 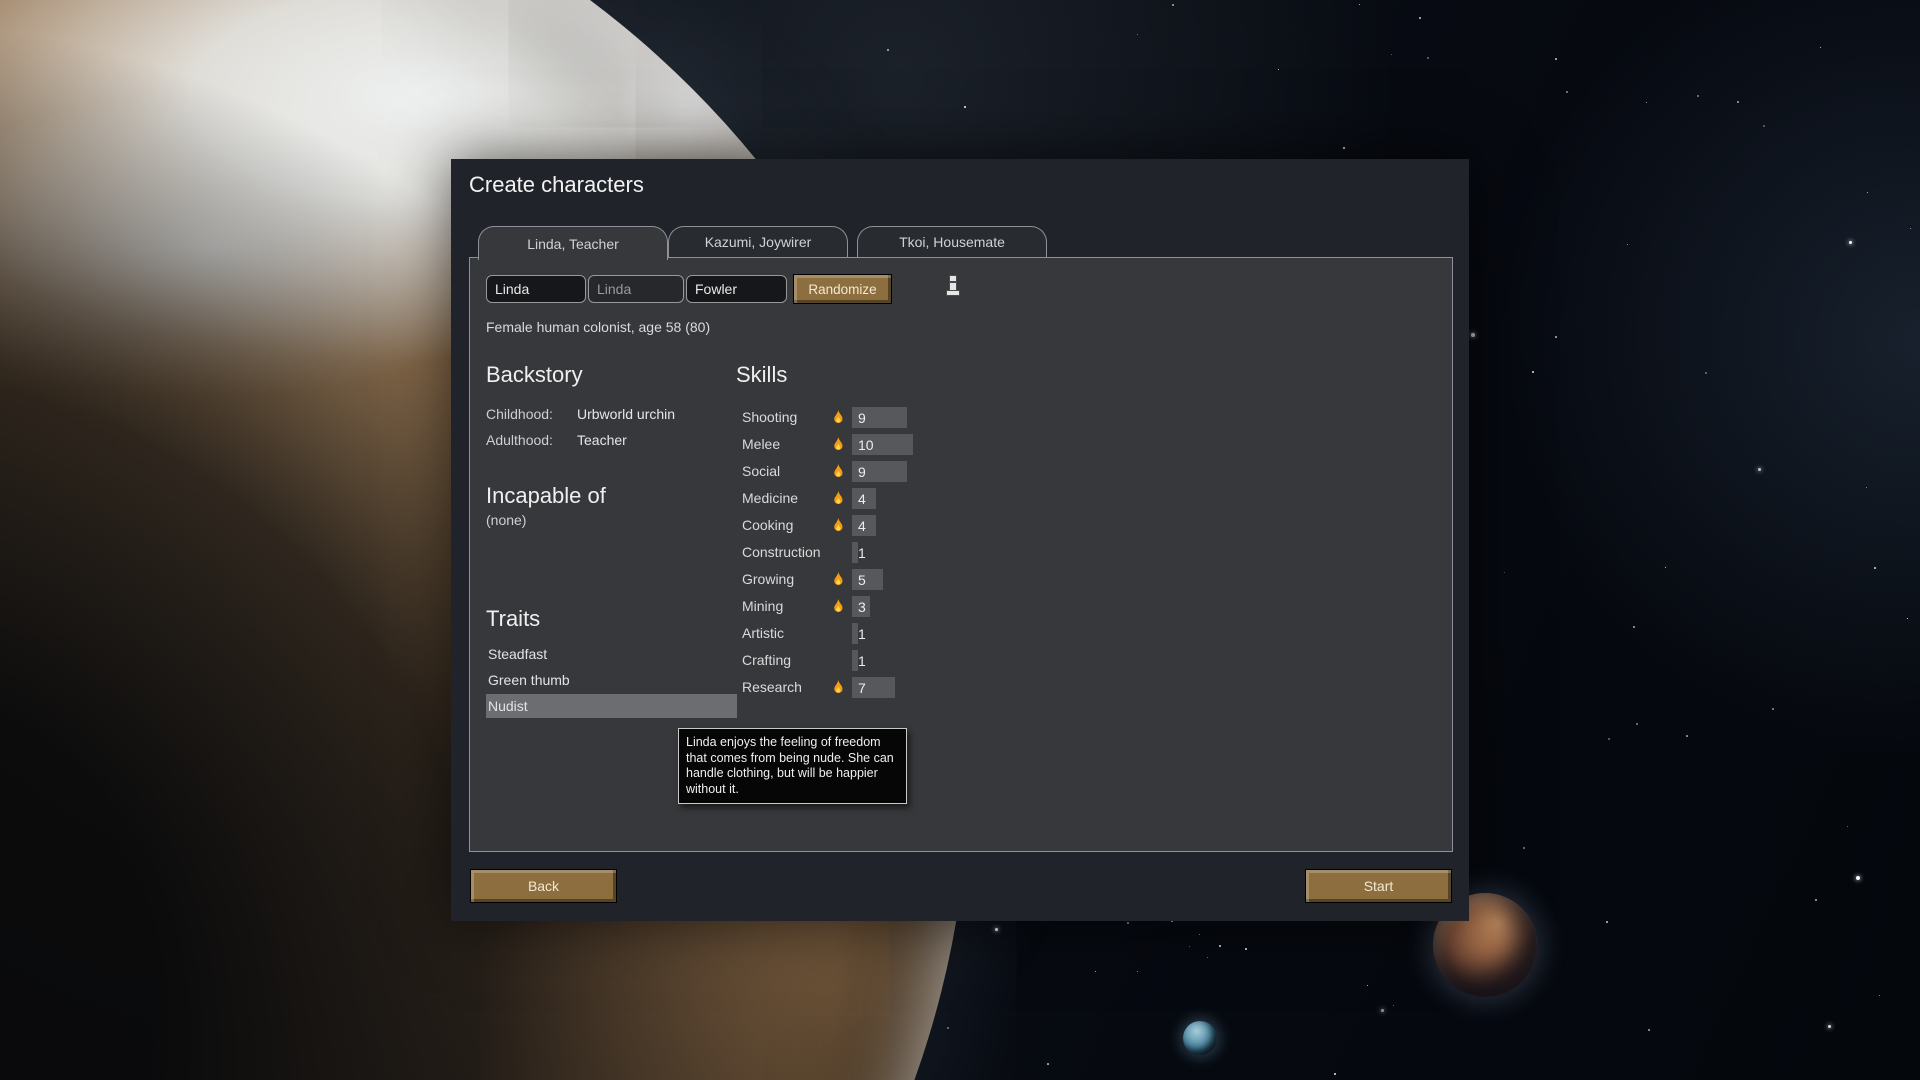 I want to click on skill-bar: 3, so click(x=915, y=606).